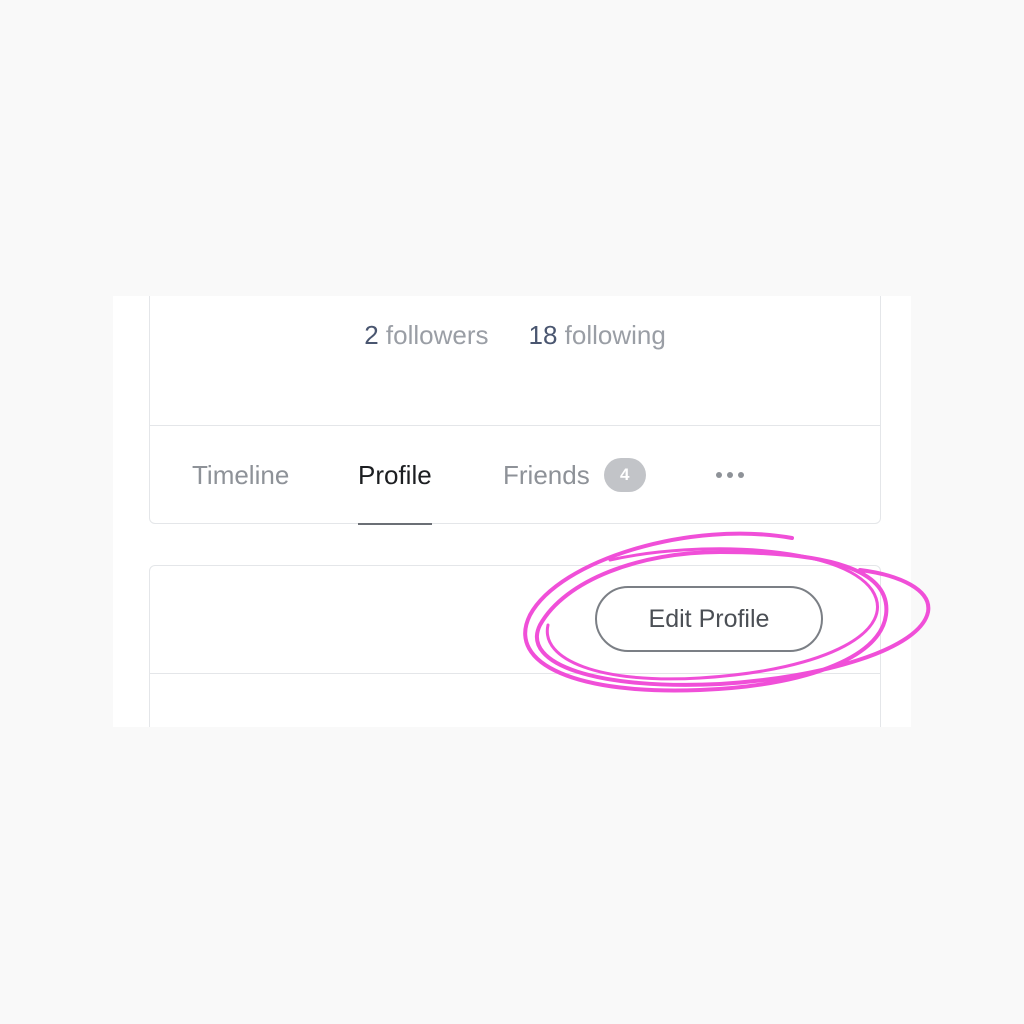 The height and width of the screenshot is (1024, 1024). I want to click on tab-profile-label: Profile, so click(395, 474).